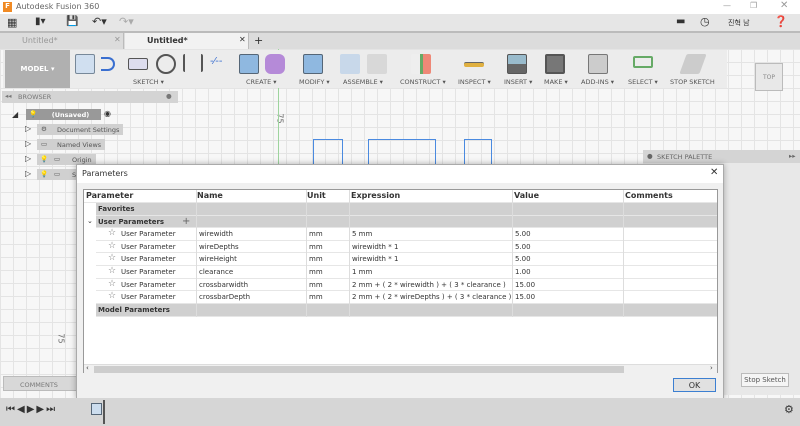 The width and height of the screenshot is (800, 426). What do you see at coordinates (62, 41) in the screenshot?
I see `tab-untitled-1: Untitled* ✕` at bounding box center [62, 41].